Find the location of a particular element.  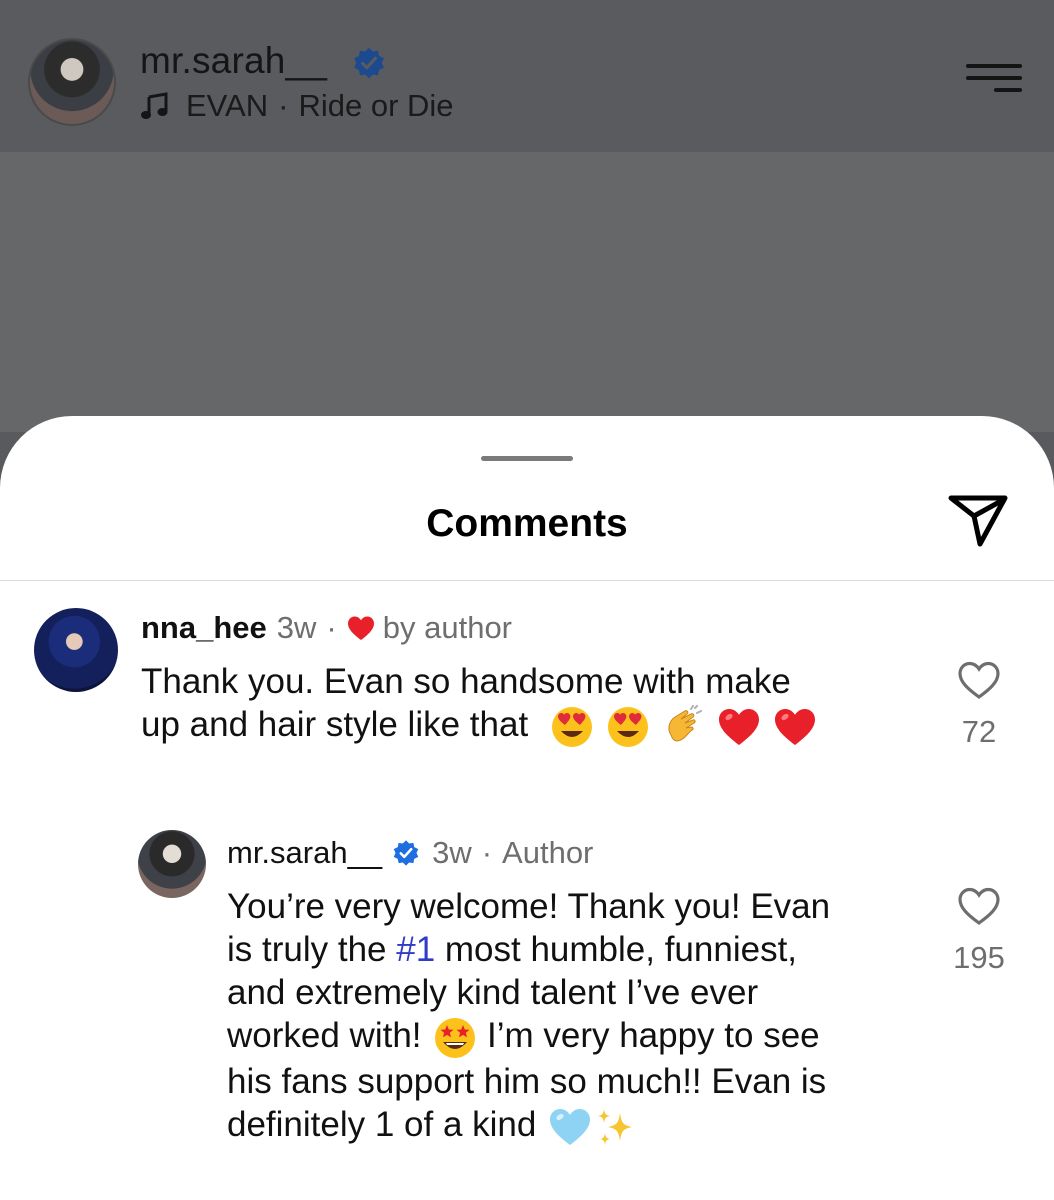

light-blue-heart-emoji-icon is located at coordinates (570, 1126).